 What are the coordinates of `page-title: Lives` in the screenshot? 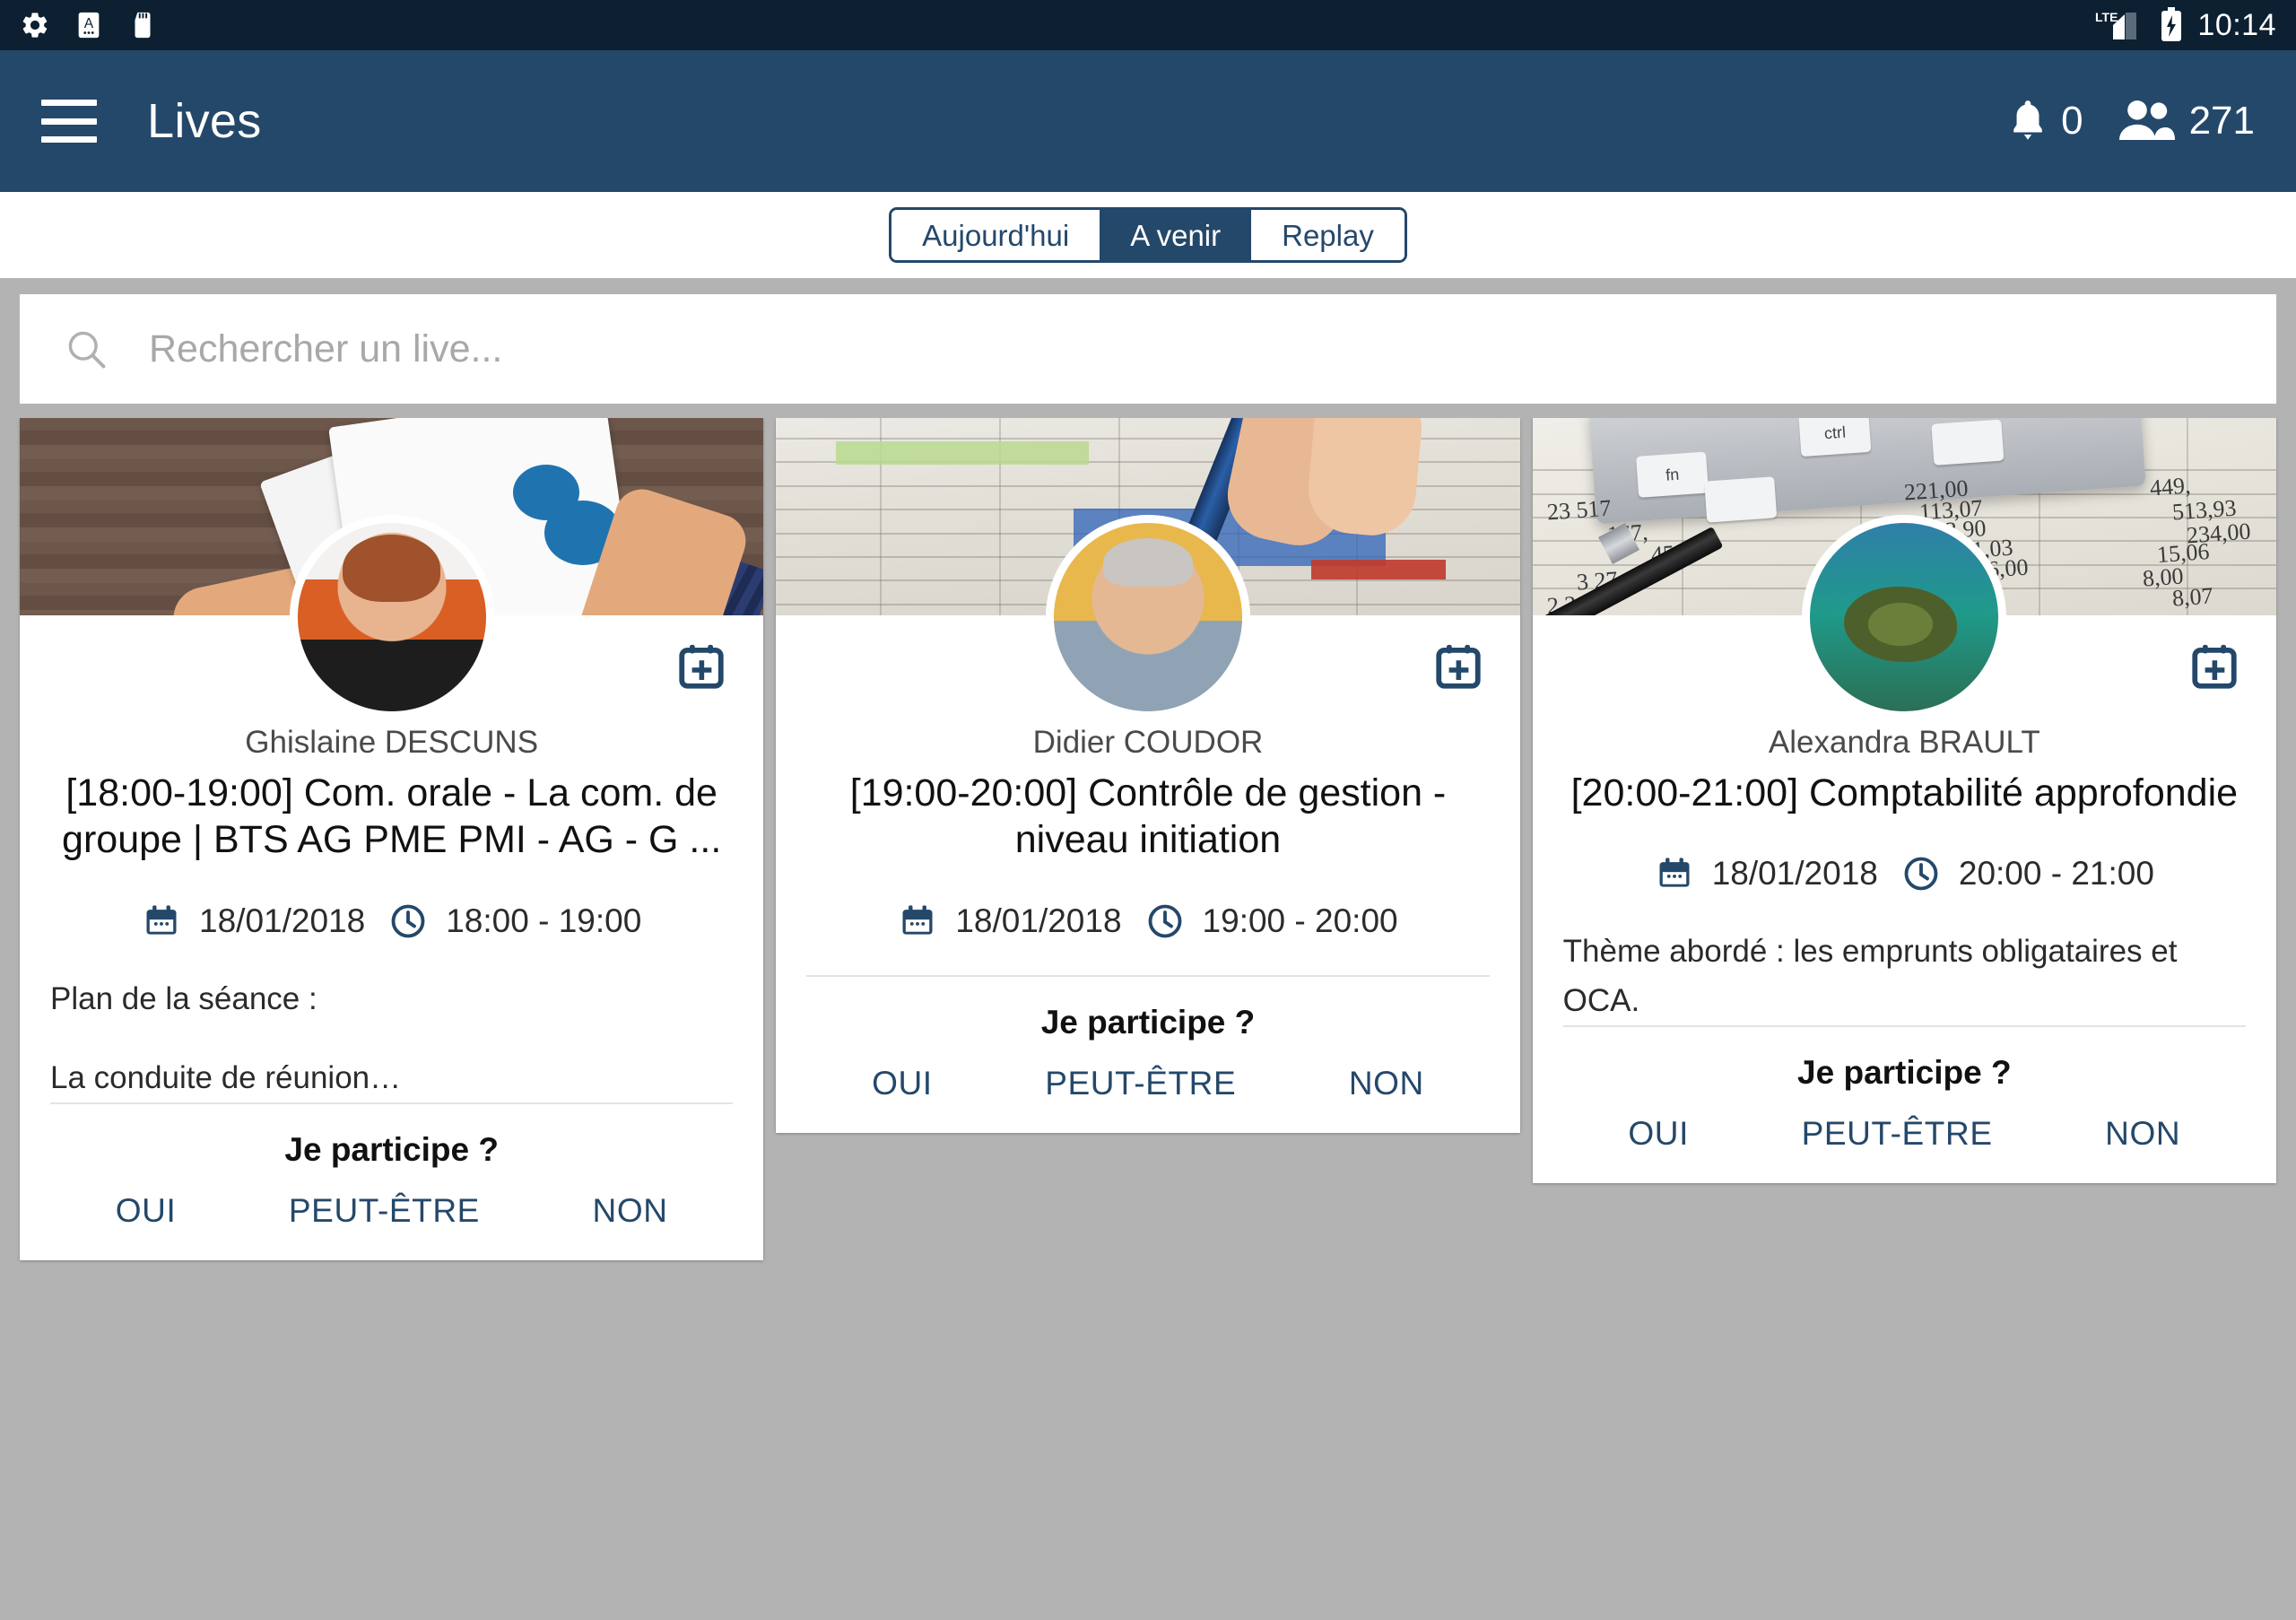 It's located at (204, 121).